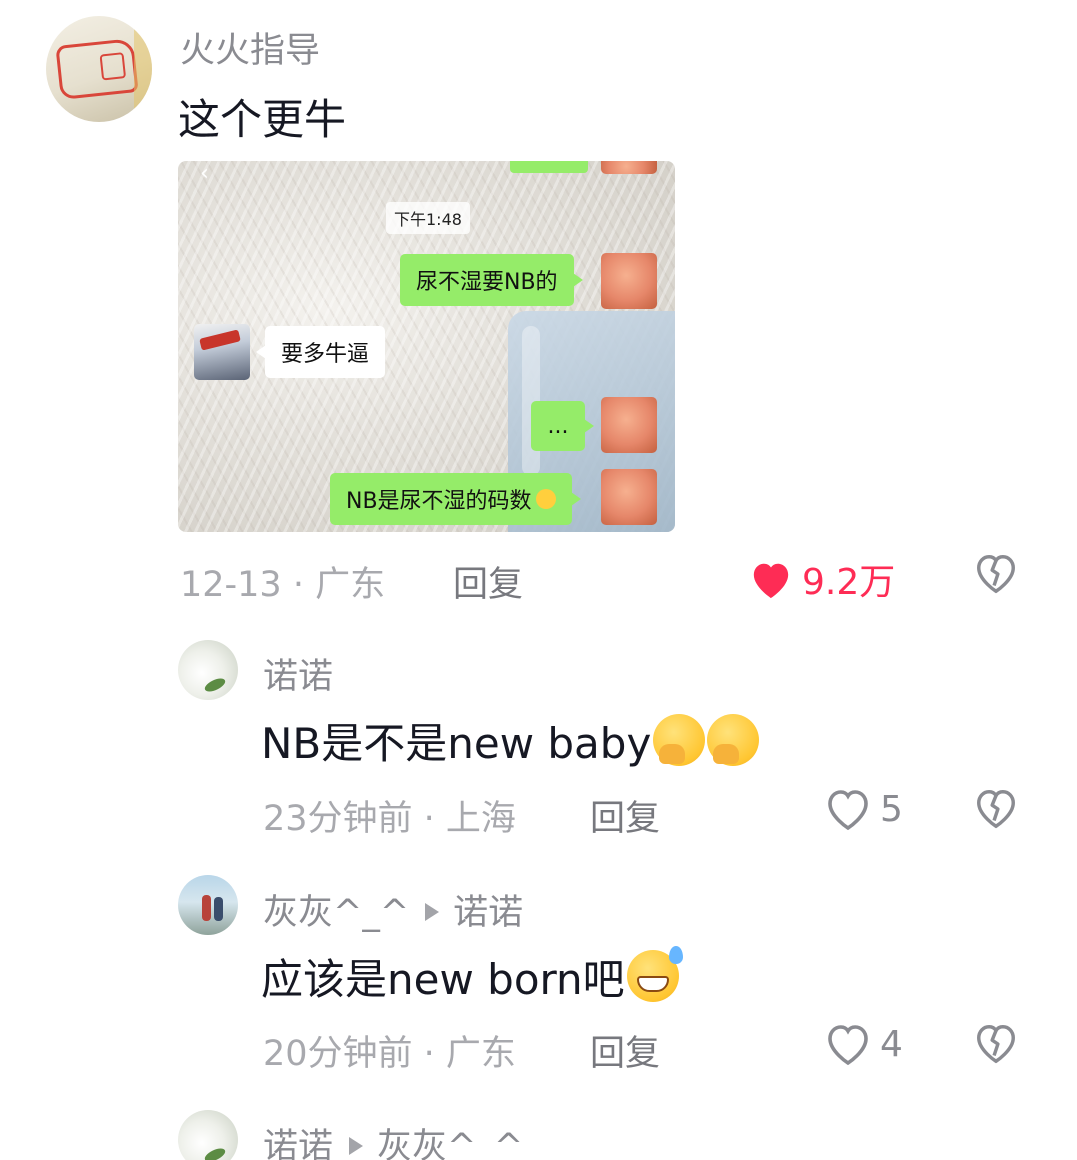 The image size is (1077, 1160). Describe the element at coordinates (336, 913) in the screenshot. I see `reply-username: 灰灰^_^` at that location.